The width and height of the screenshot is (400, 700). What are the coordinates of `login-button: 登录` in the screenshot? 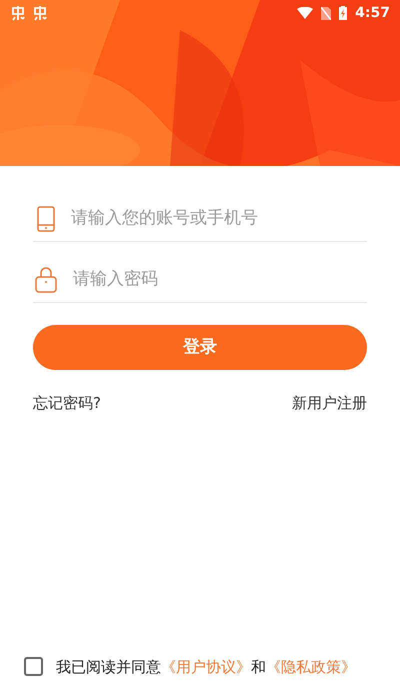 It's located at (200, 347).